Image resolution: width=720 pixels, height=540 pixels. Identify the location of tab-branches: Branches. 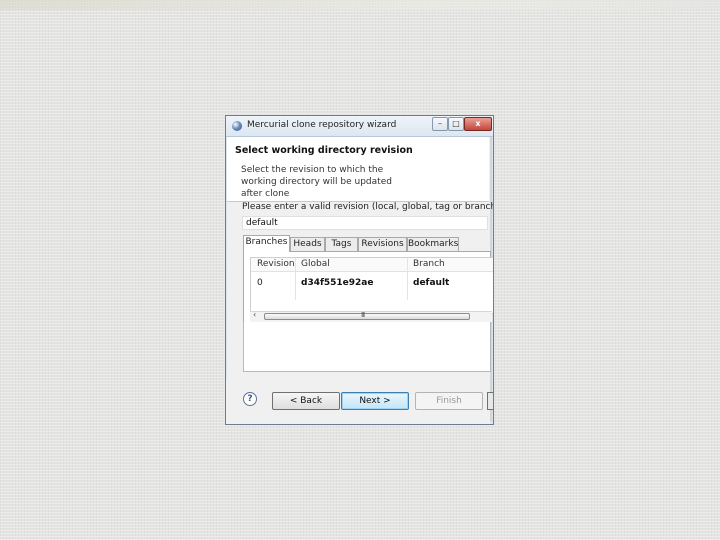
(266, 243).